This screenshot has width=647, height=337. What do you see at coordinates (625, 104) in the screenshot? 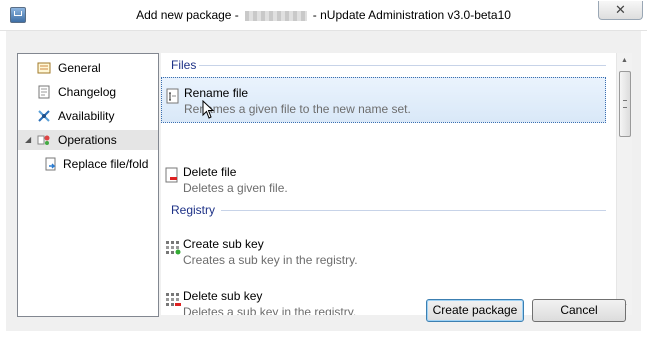
I see `scroll-thumb` at bounding box center [625, 104].